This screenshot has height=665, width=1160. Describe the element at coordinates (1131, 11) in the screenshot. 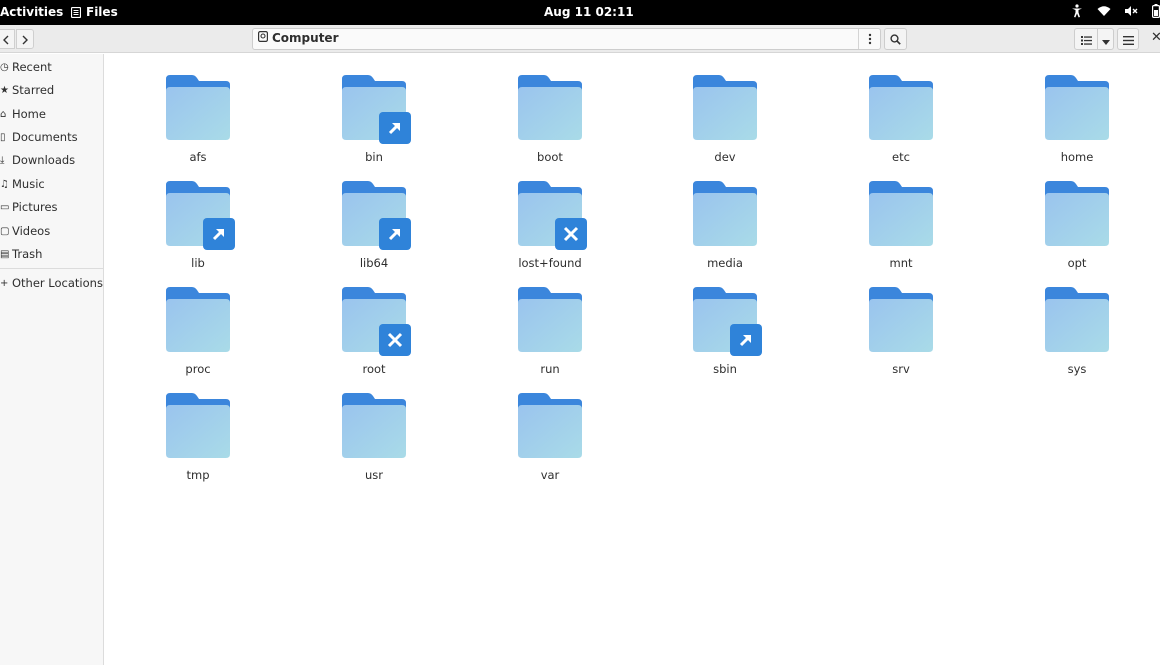

I see `volume-muted-icon` at that location.